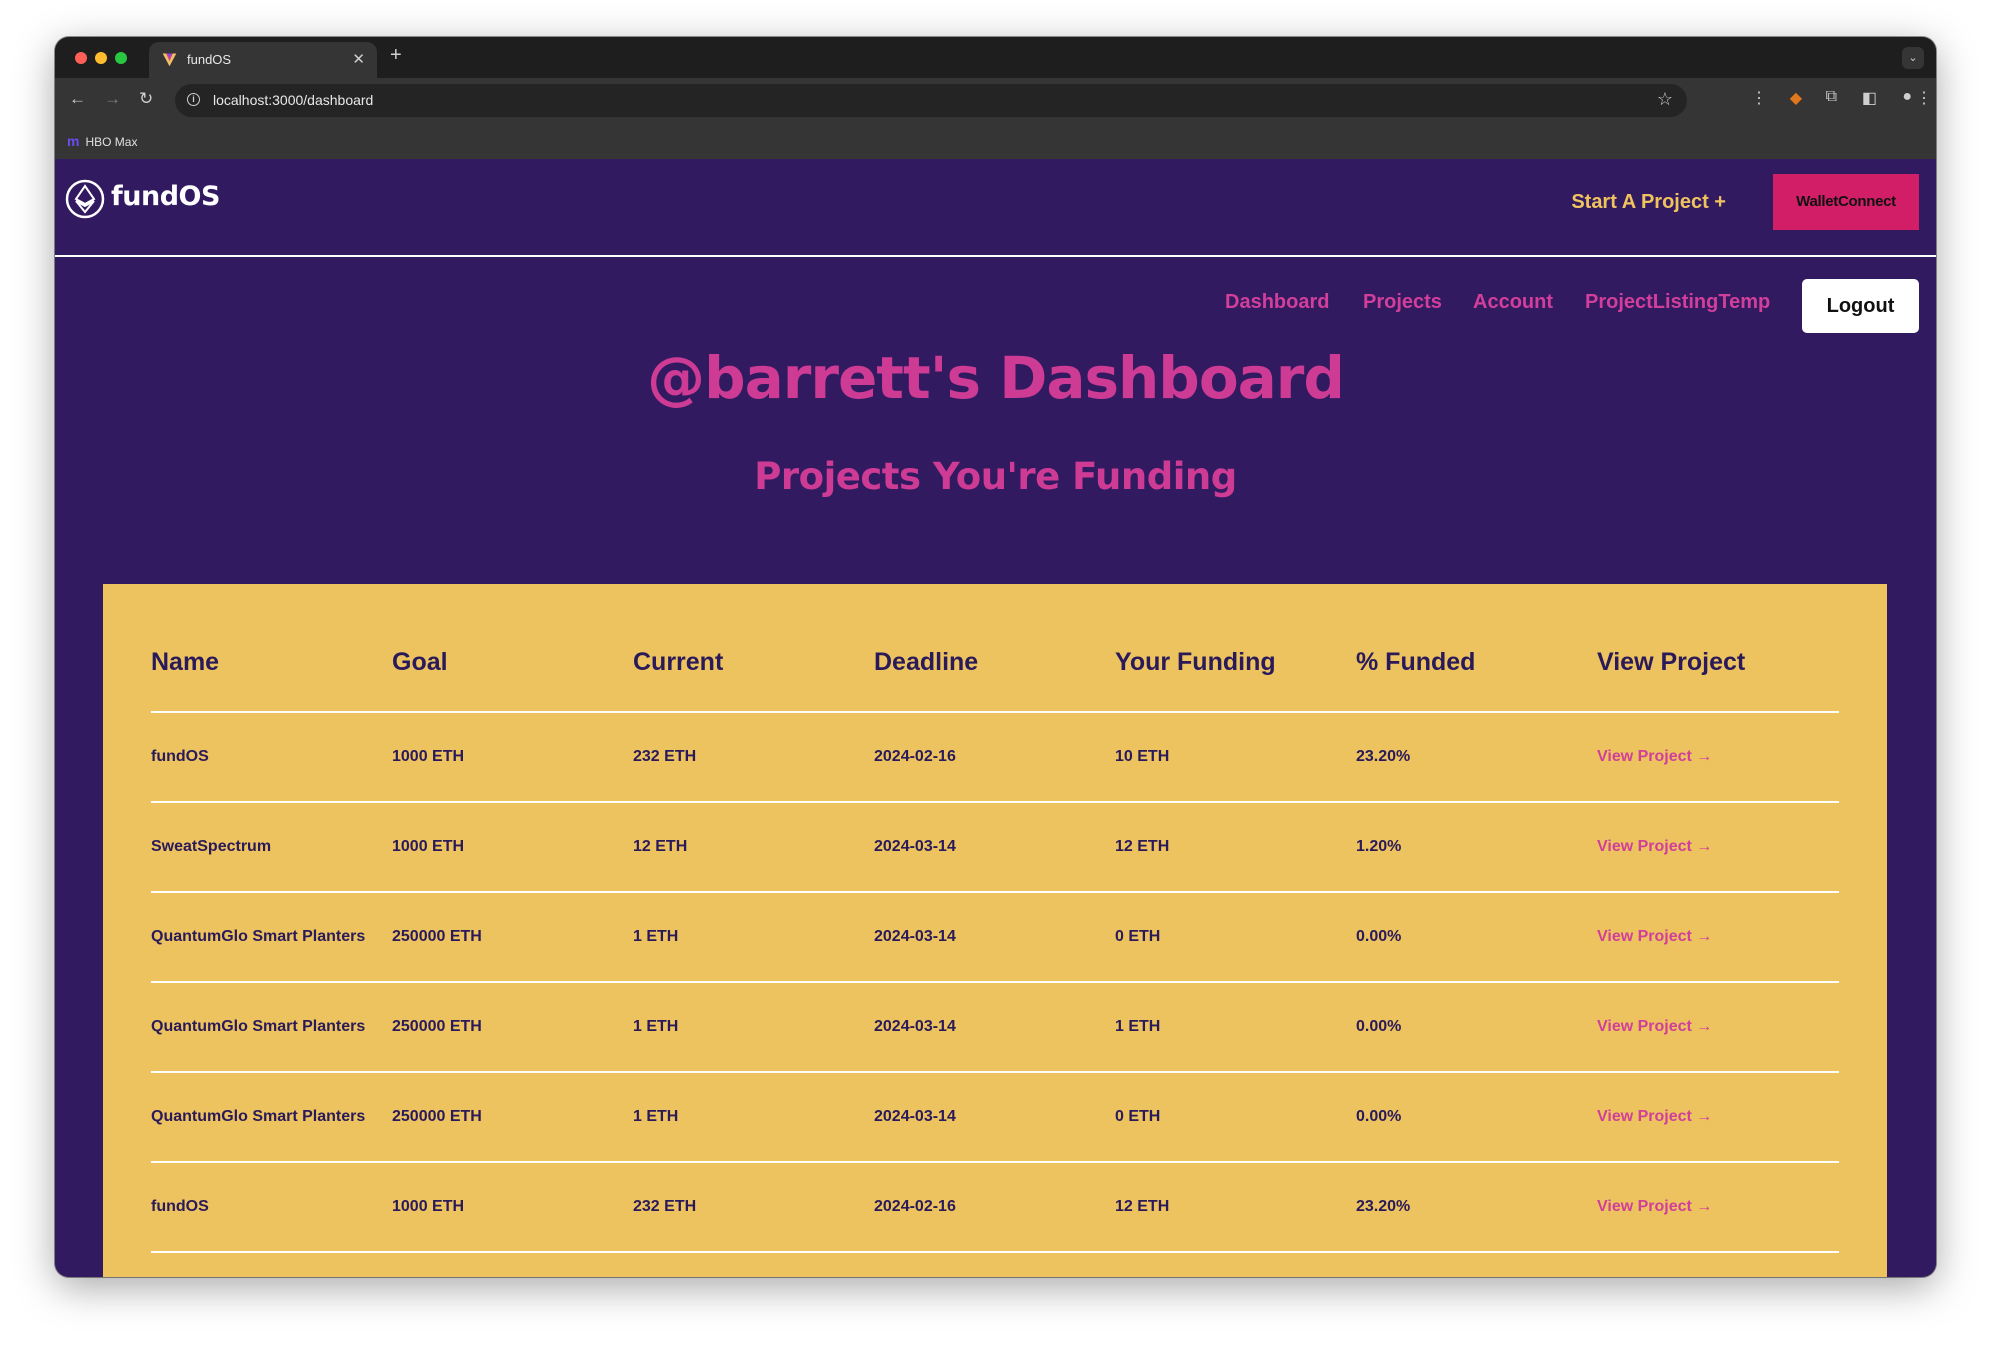 The image size is (1992, 1351). Describe the element at coordinates (358, 59) in the screenshot. I see `tab-close-icon: ✕` at that location.